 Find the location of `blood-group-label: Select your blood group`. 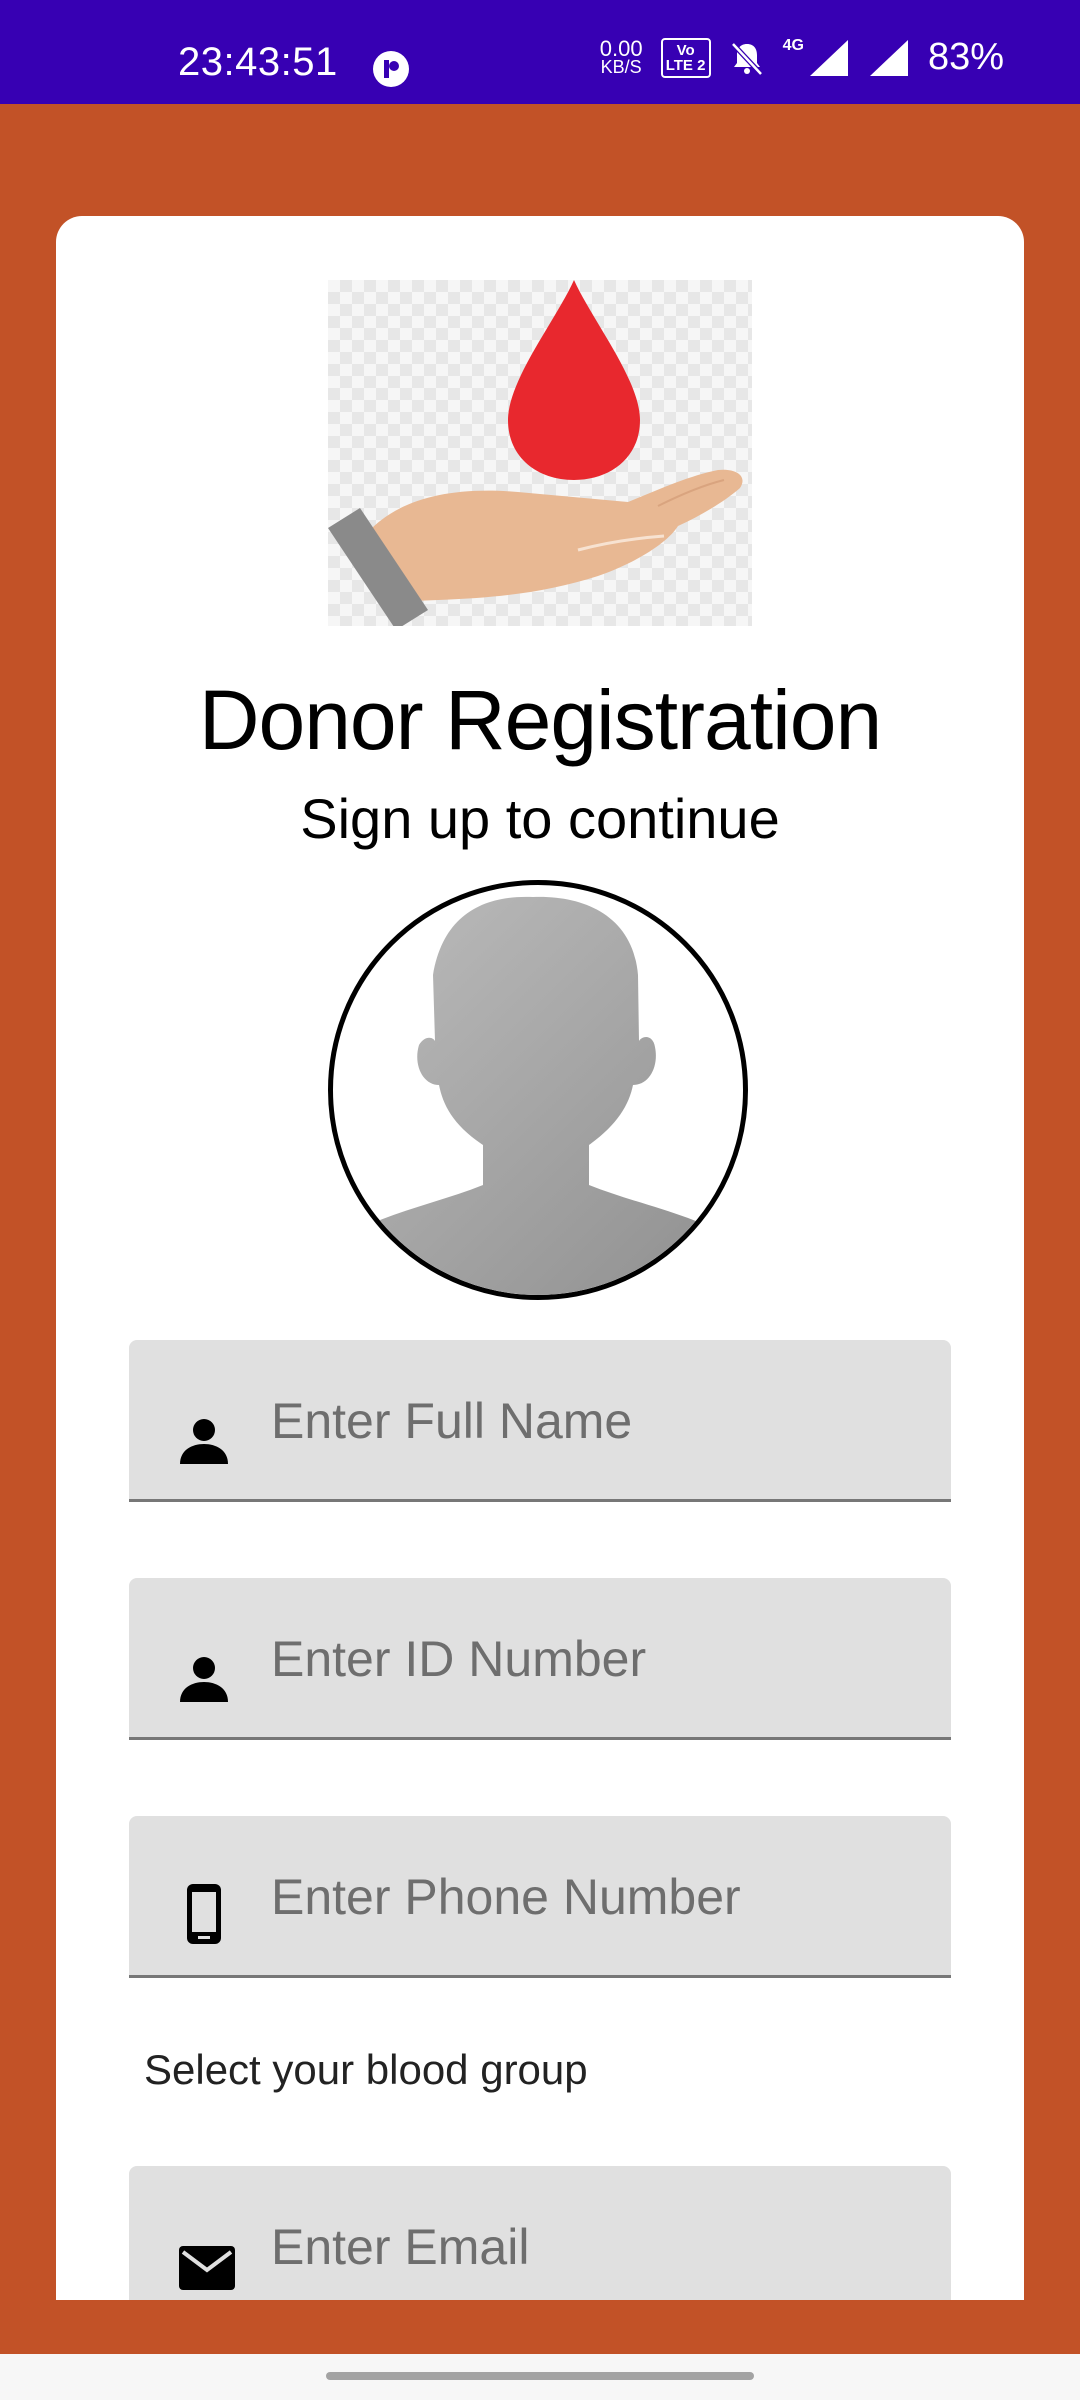

blood-group-label: Select your blood group is located at coordinates (366, 2069).